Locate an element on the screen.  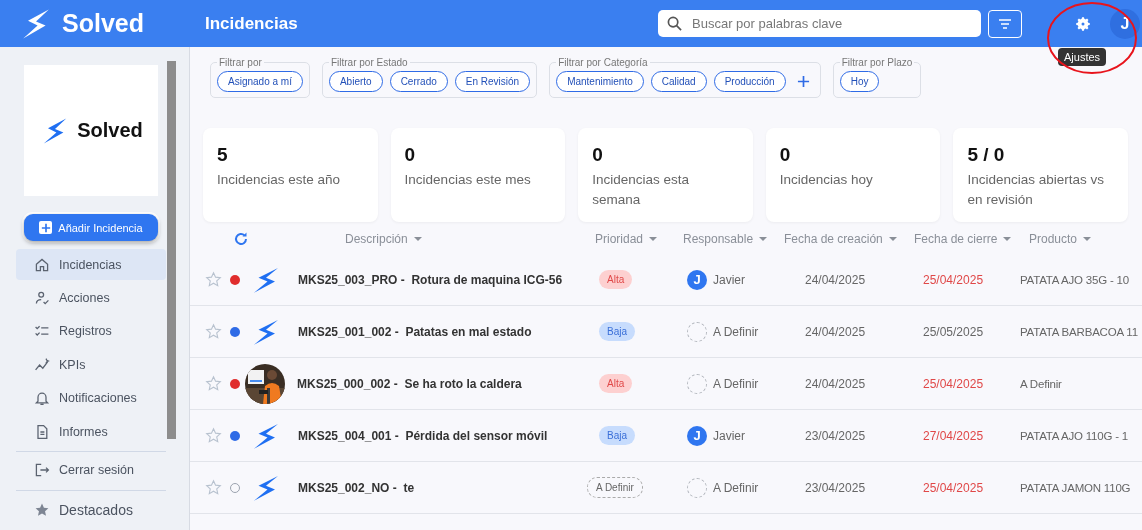
table-cell-text: 25/05/2025 is located at coordinates (953, 331).